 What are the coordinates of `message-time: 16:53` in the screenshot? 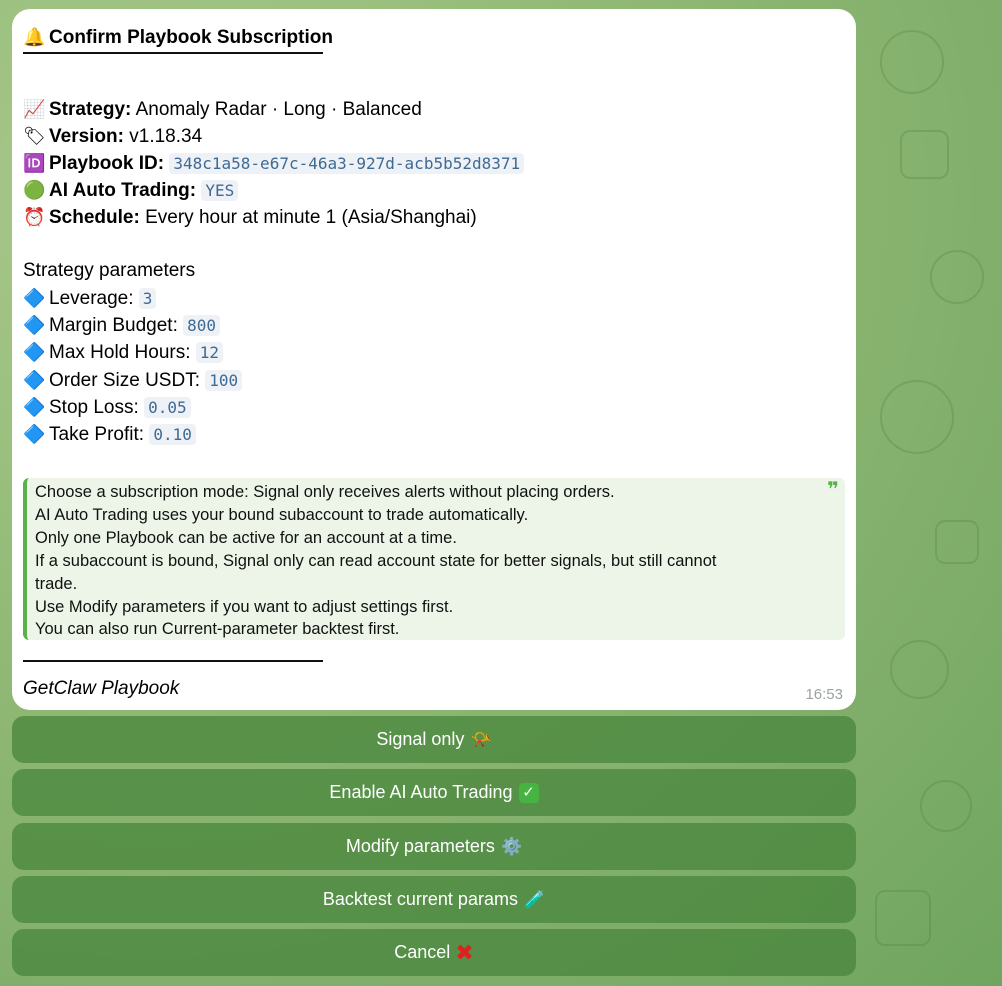 It's located at (824, 694).